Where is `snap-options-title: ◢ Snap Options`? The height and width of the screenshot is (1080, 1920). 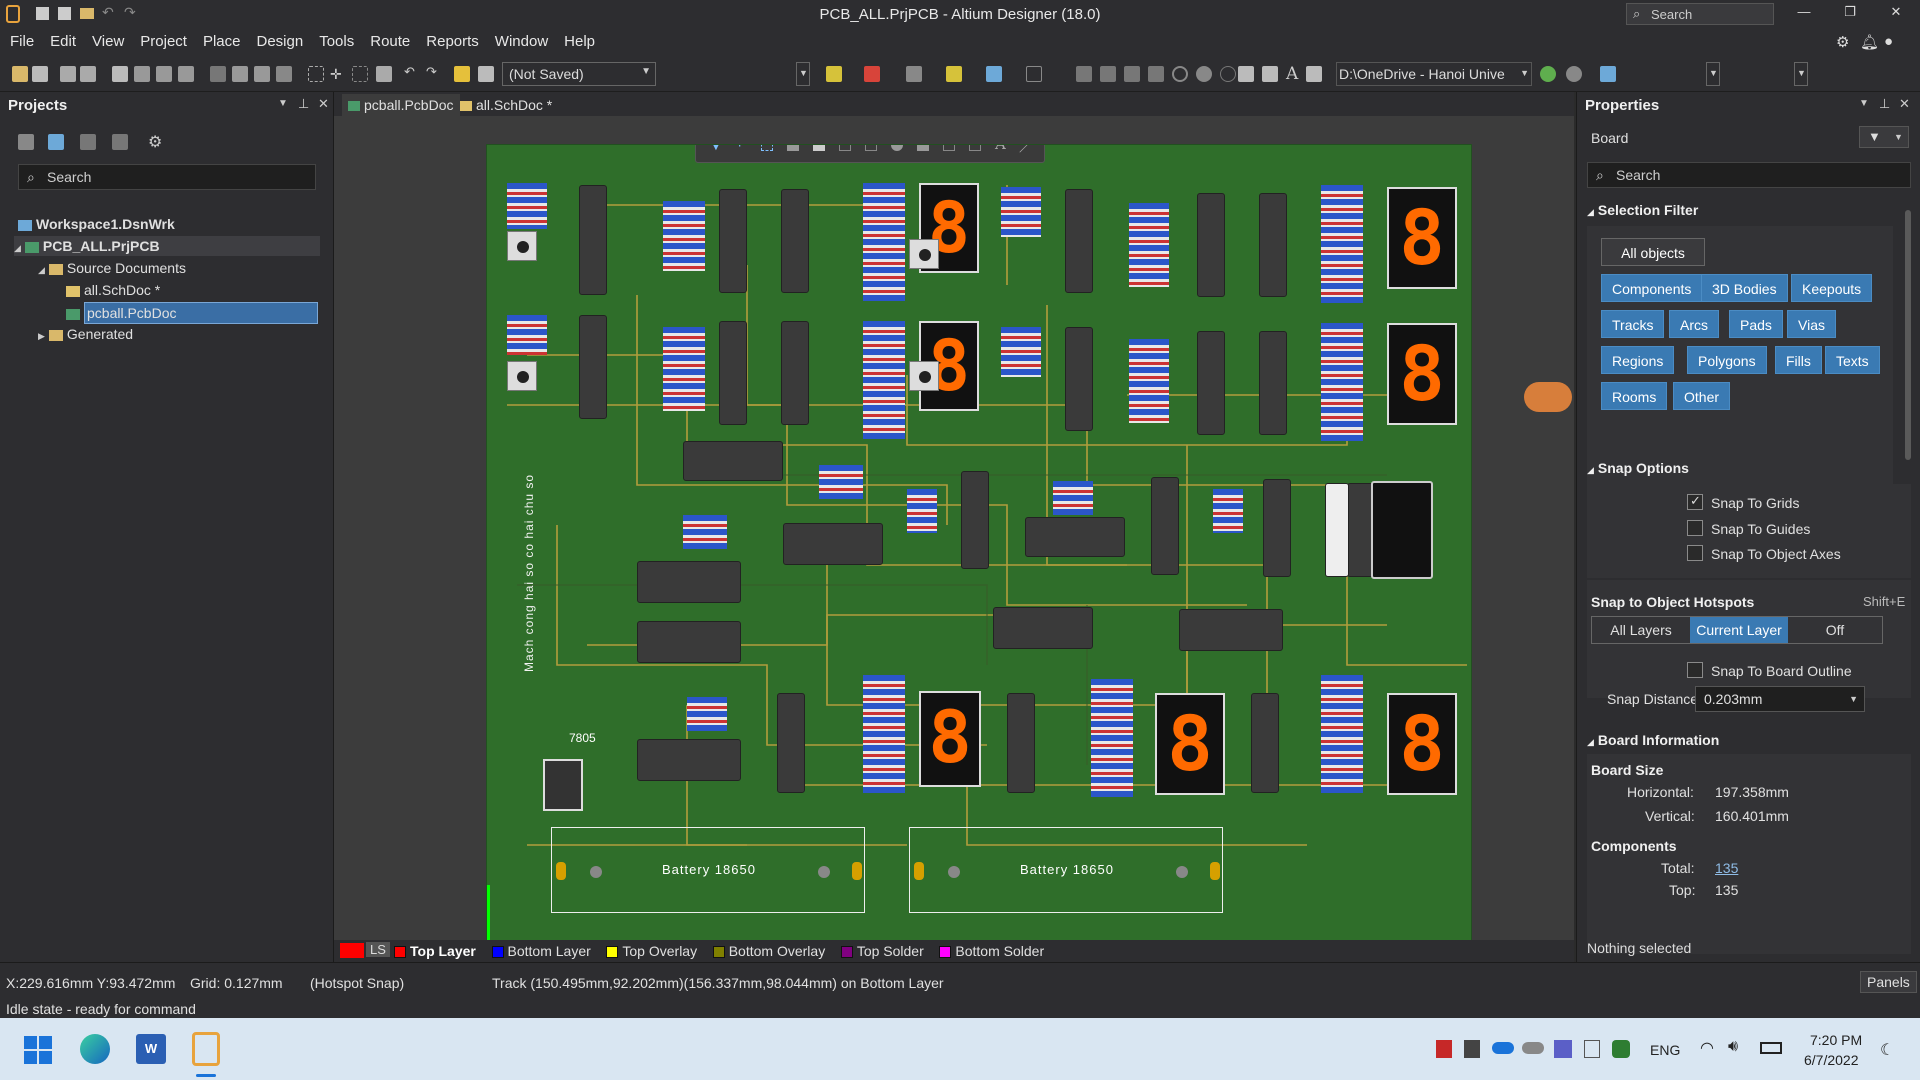
snap-options-title: ◢ Snap Options is located at coordinates (1638, 468).